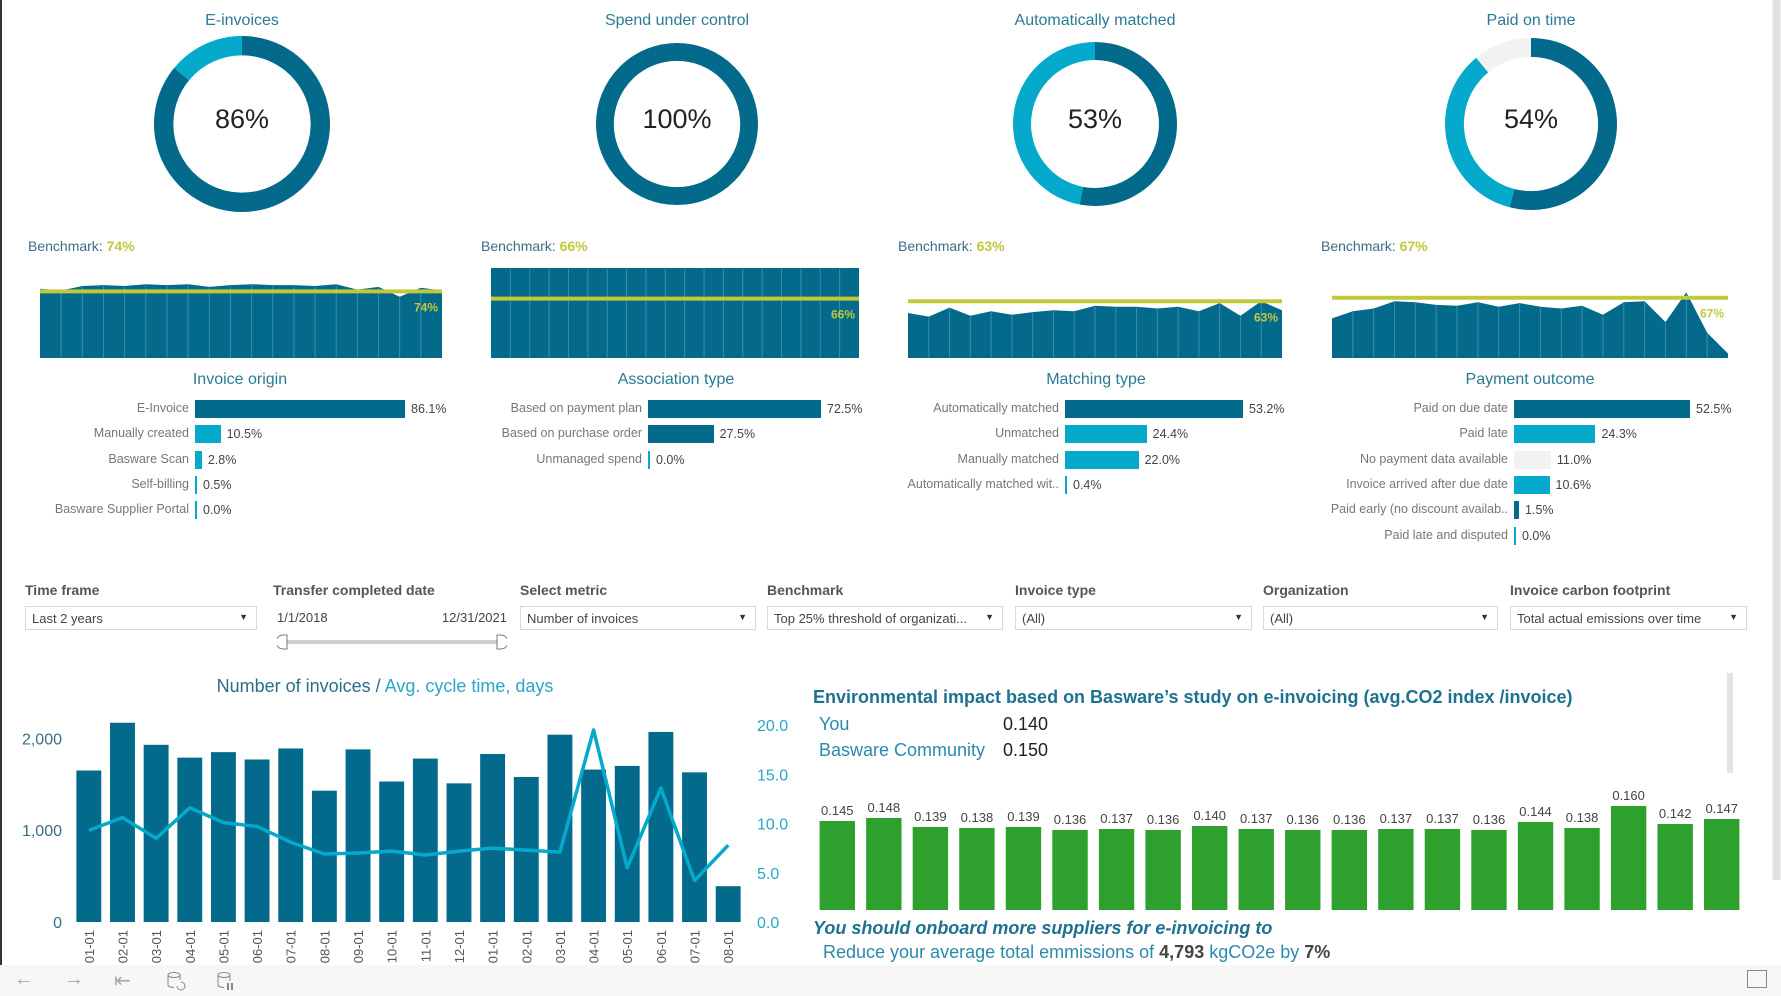 The width and height of the screenshot is (1781, 996). Describe the element at coordinates (302, 617) in the screenshot. I see `date-start: 1/1/2018` at that location.